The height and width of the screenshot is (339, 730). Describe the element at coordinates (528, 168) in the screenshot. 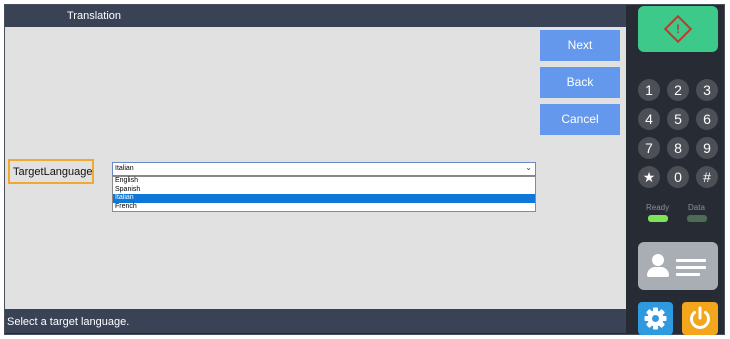

I see `chevron-down-icon: ⌄` at that location.